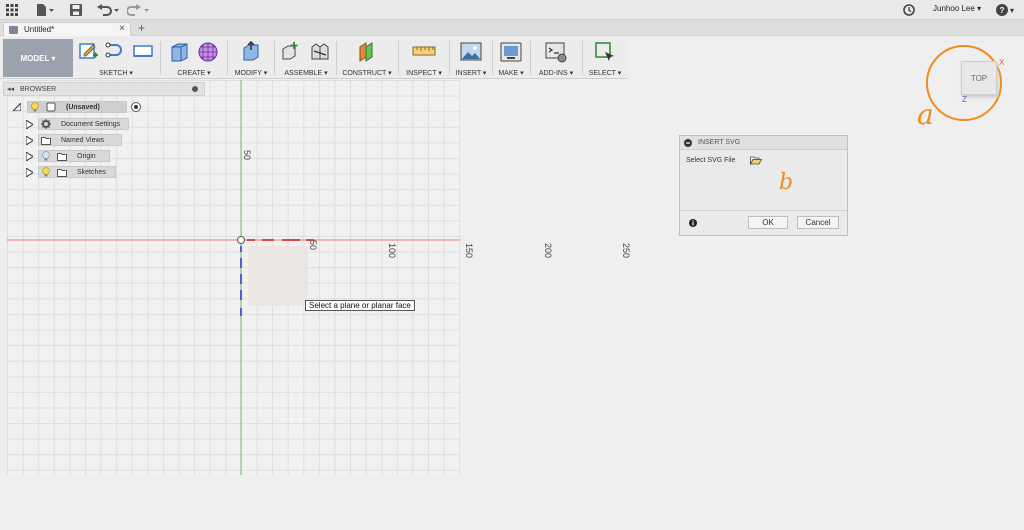 The height and width of the screenshot is (530, 1024). What do you see at coordinates (818, 222) in the screenshot?
I see `cancel-button: Cancel` at bounding box center [818, 222].